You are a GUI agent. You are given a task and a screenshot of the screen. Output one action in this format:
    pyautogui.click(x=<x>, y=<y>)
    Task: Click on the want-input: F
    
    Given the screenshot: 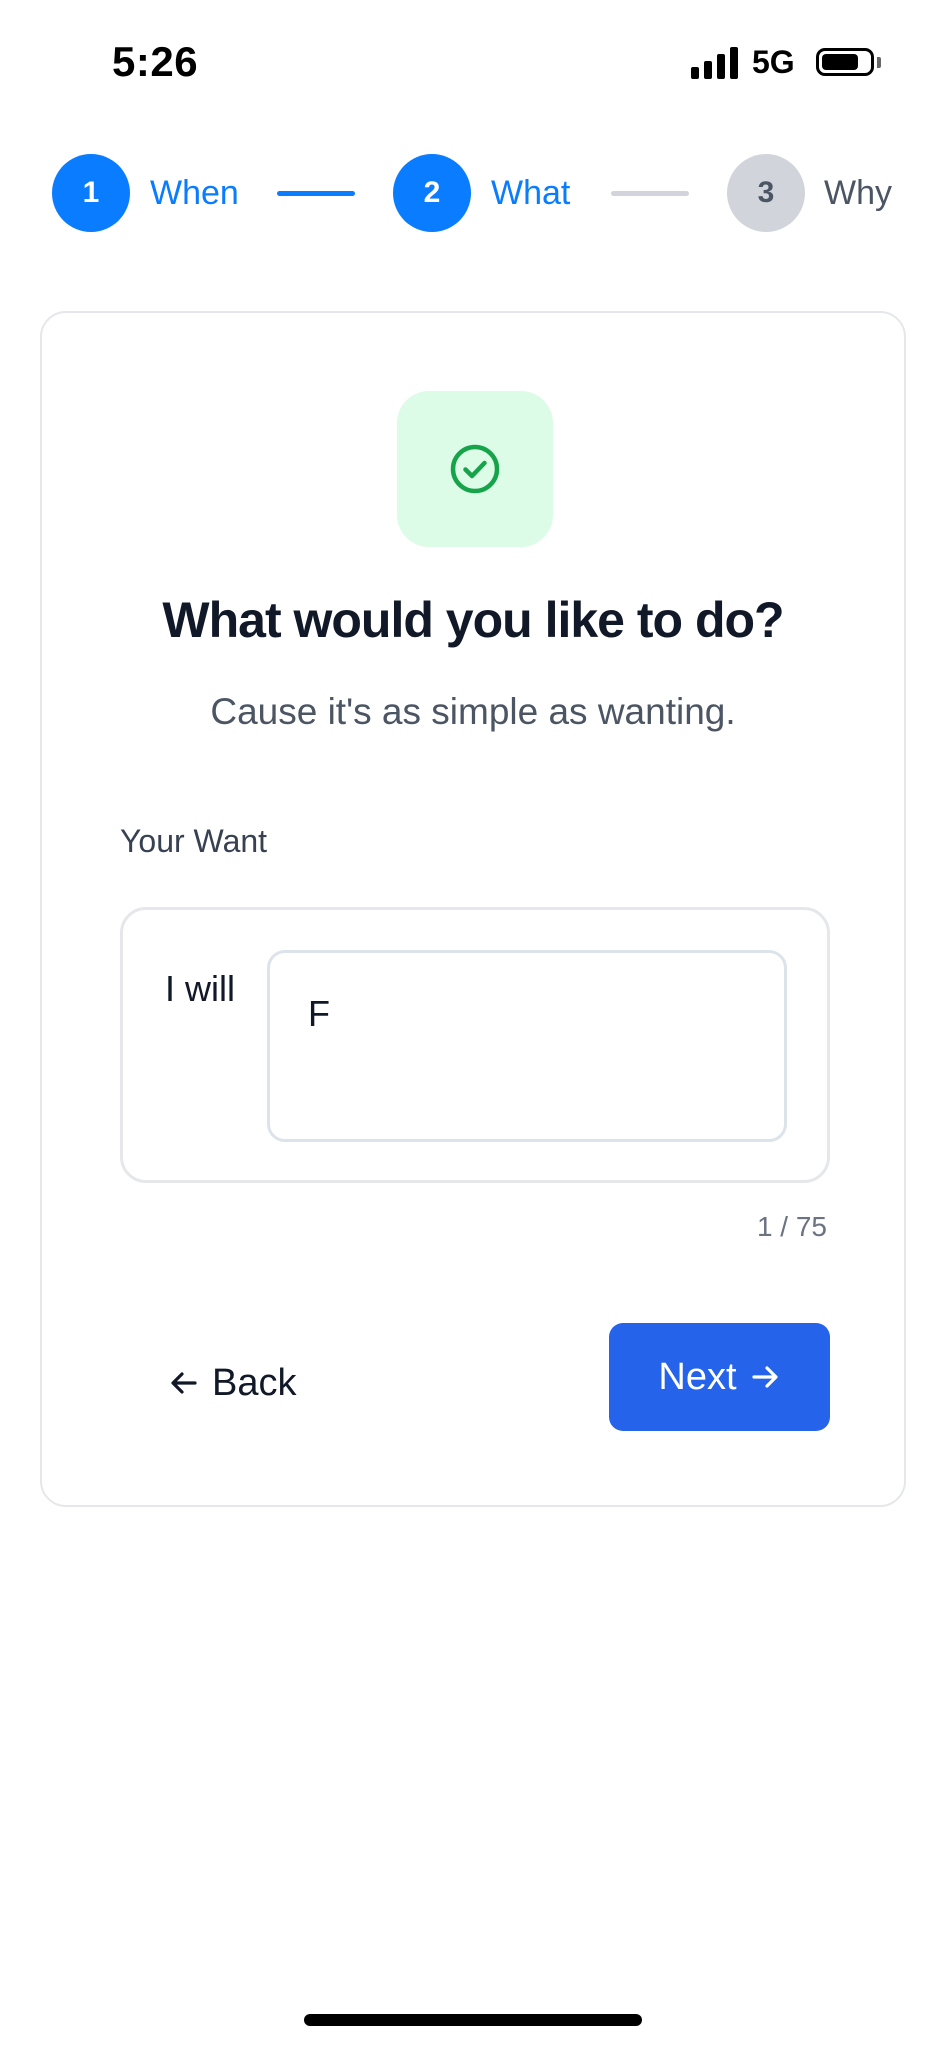 What is the action you would take?
    pyautogui.click(x=527, y=1046)
    